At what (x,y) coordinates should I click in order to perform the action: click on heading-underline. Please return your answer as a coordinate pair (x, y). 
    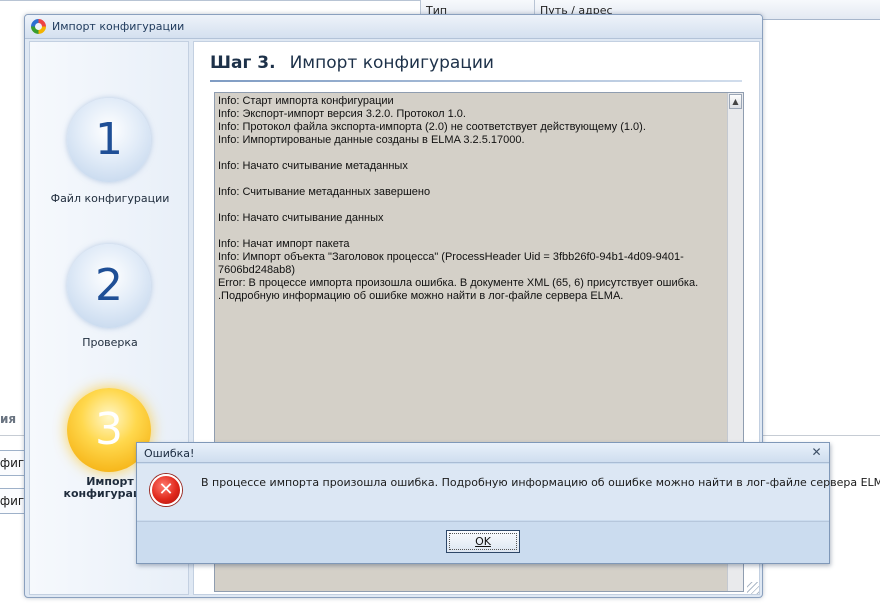
    Looking at the image, I should click on (476, 81).